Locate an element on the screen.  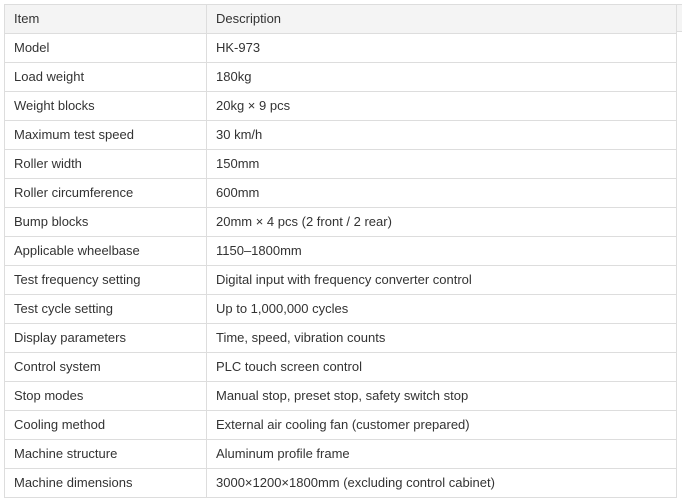
item-cell: Machine structure is located at coordinates (105, 454).